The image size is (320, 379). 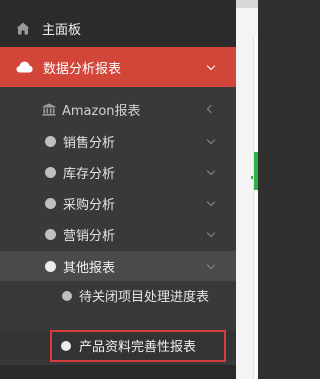 I want to click on bank-icon, so click(x=49, y=109).